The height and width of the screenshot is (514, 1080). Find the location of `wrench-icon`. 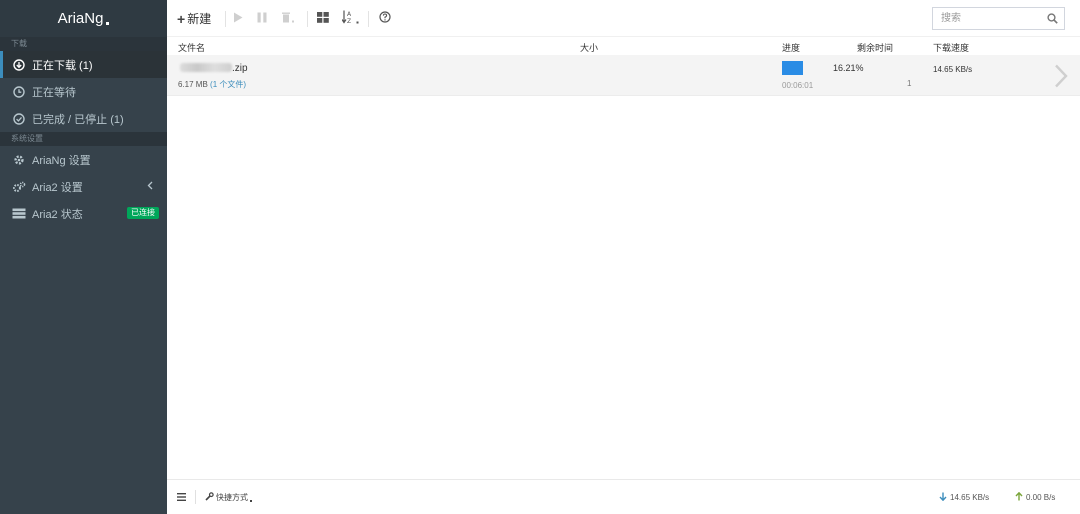

wrench-icon is located at coordinates (209, 497).